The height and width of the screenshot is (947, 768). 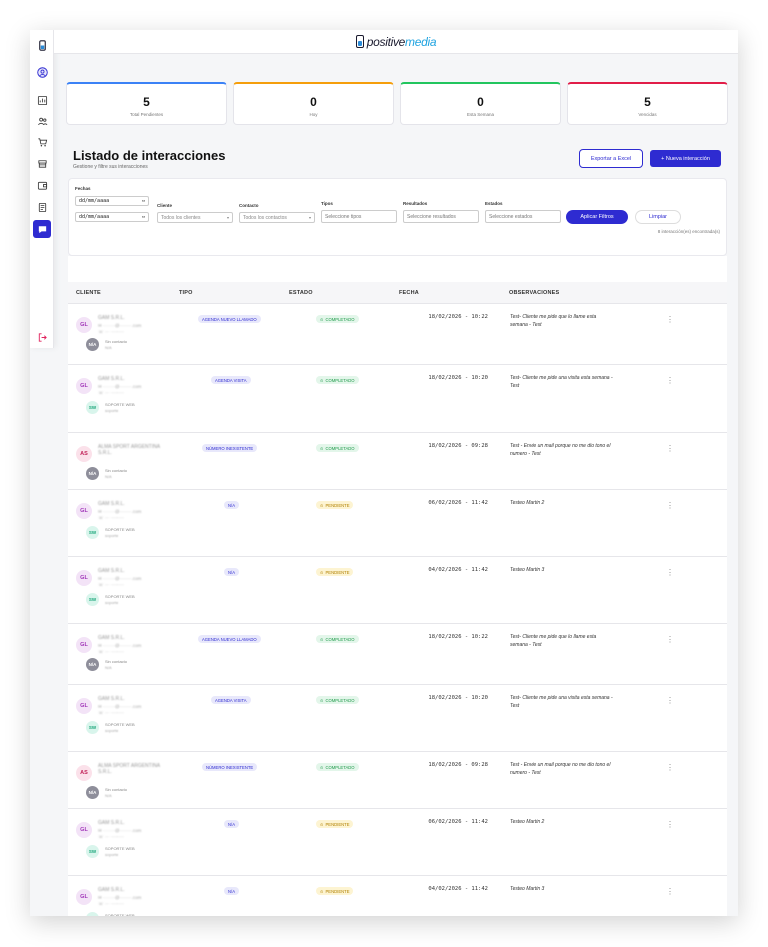 I want to click on chat-icon, so click(x=42, y=229).